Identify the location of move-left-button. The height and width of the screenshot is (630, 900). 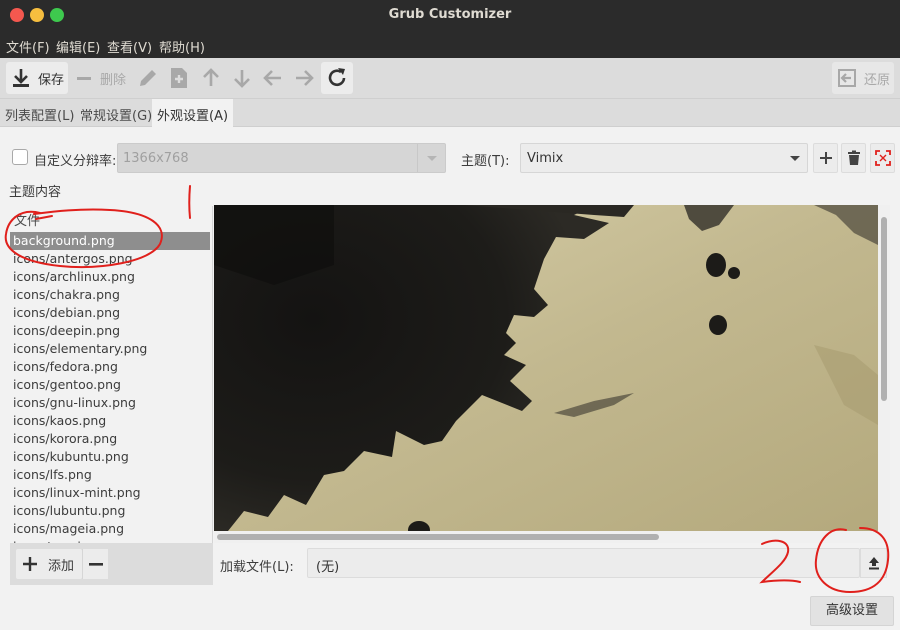
(273, 78).